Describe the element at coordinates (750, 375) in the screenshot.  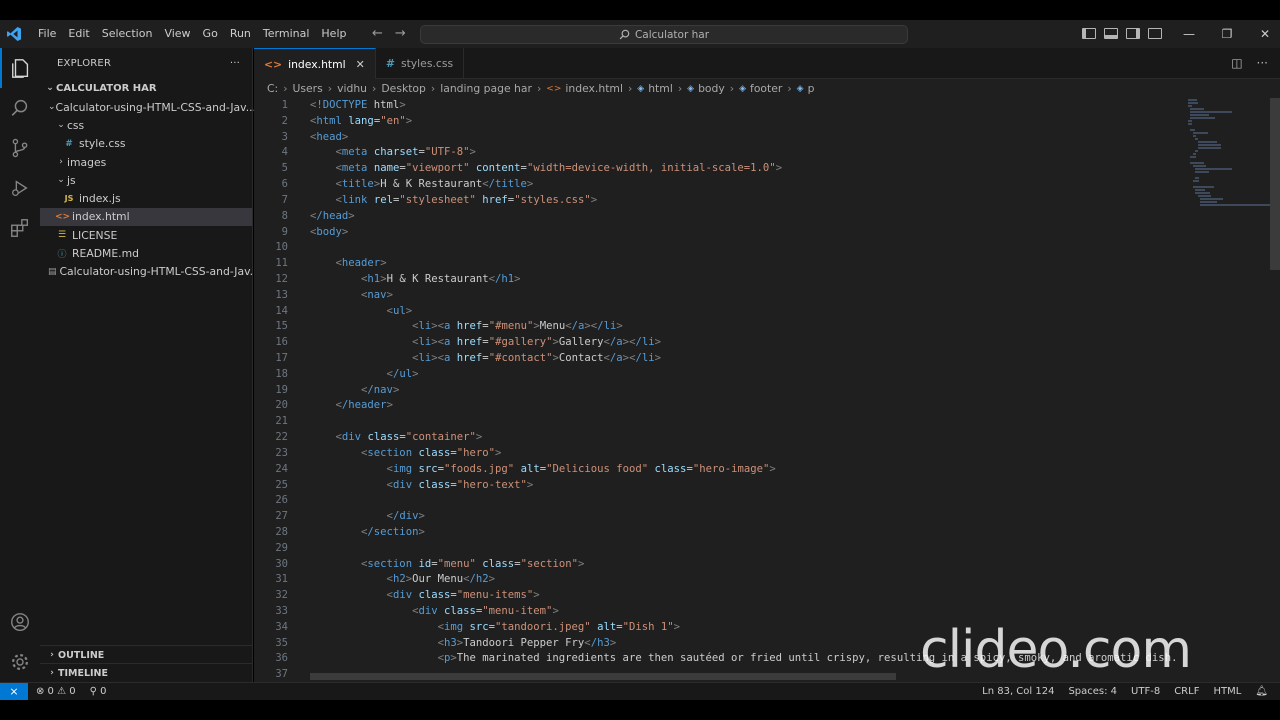
I see `code-line: </ul>` at that location.